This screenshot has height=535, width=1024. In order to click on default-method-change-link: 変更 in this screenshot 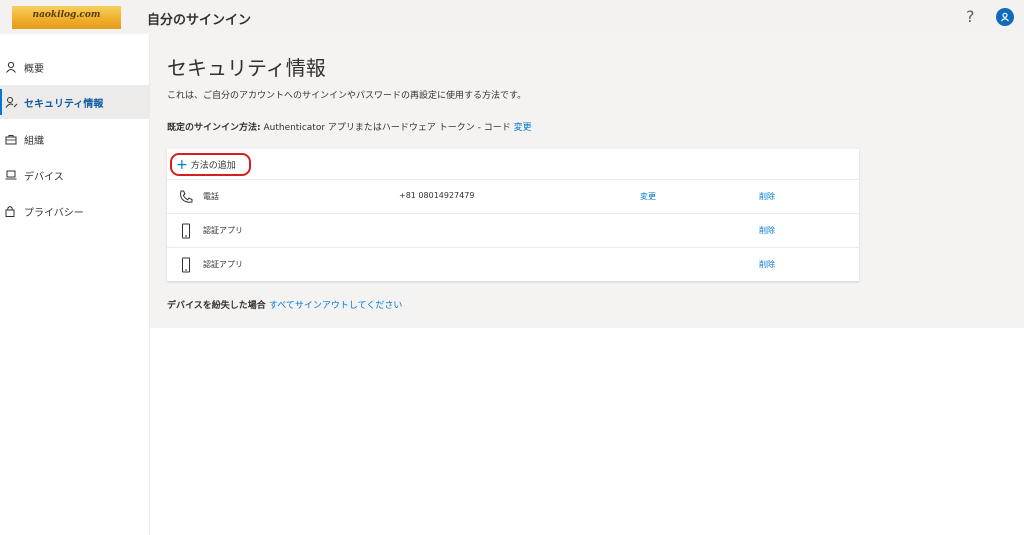, I will do `click(523, 128)`.